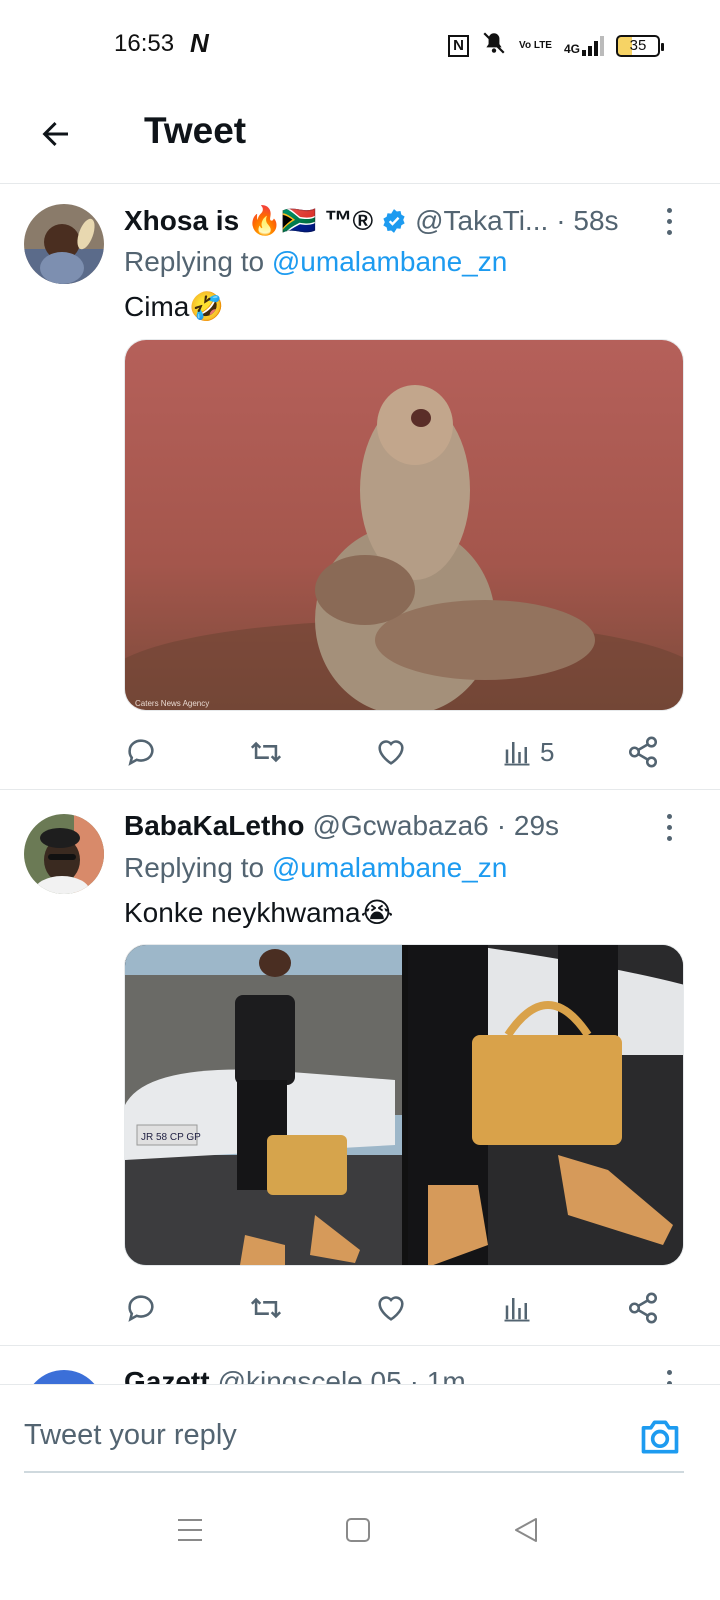 The height and width of the screenshot is (1600, 720). I want to click on tweet-reply: Gazett @kingscele 05 · 1m, so click(360, 1366).